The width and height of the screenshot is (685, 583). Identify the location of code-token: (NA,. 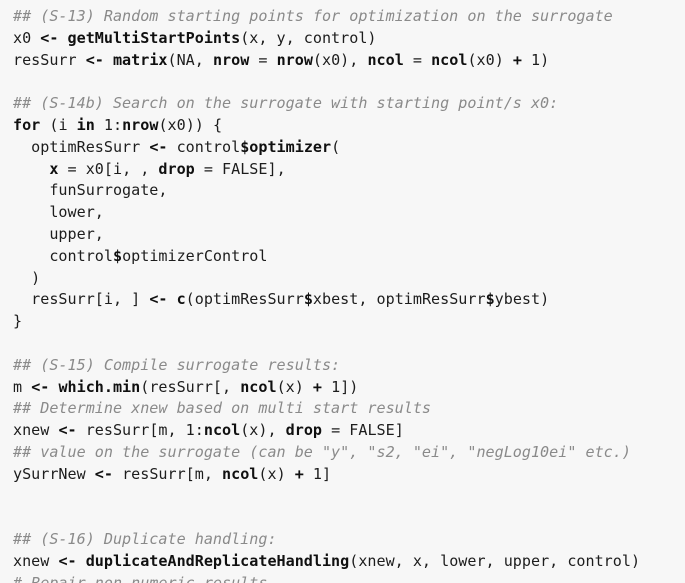
(190, 59).